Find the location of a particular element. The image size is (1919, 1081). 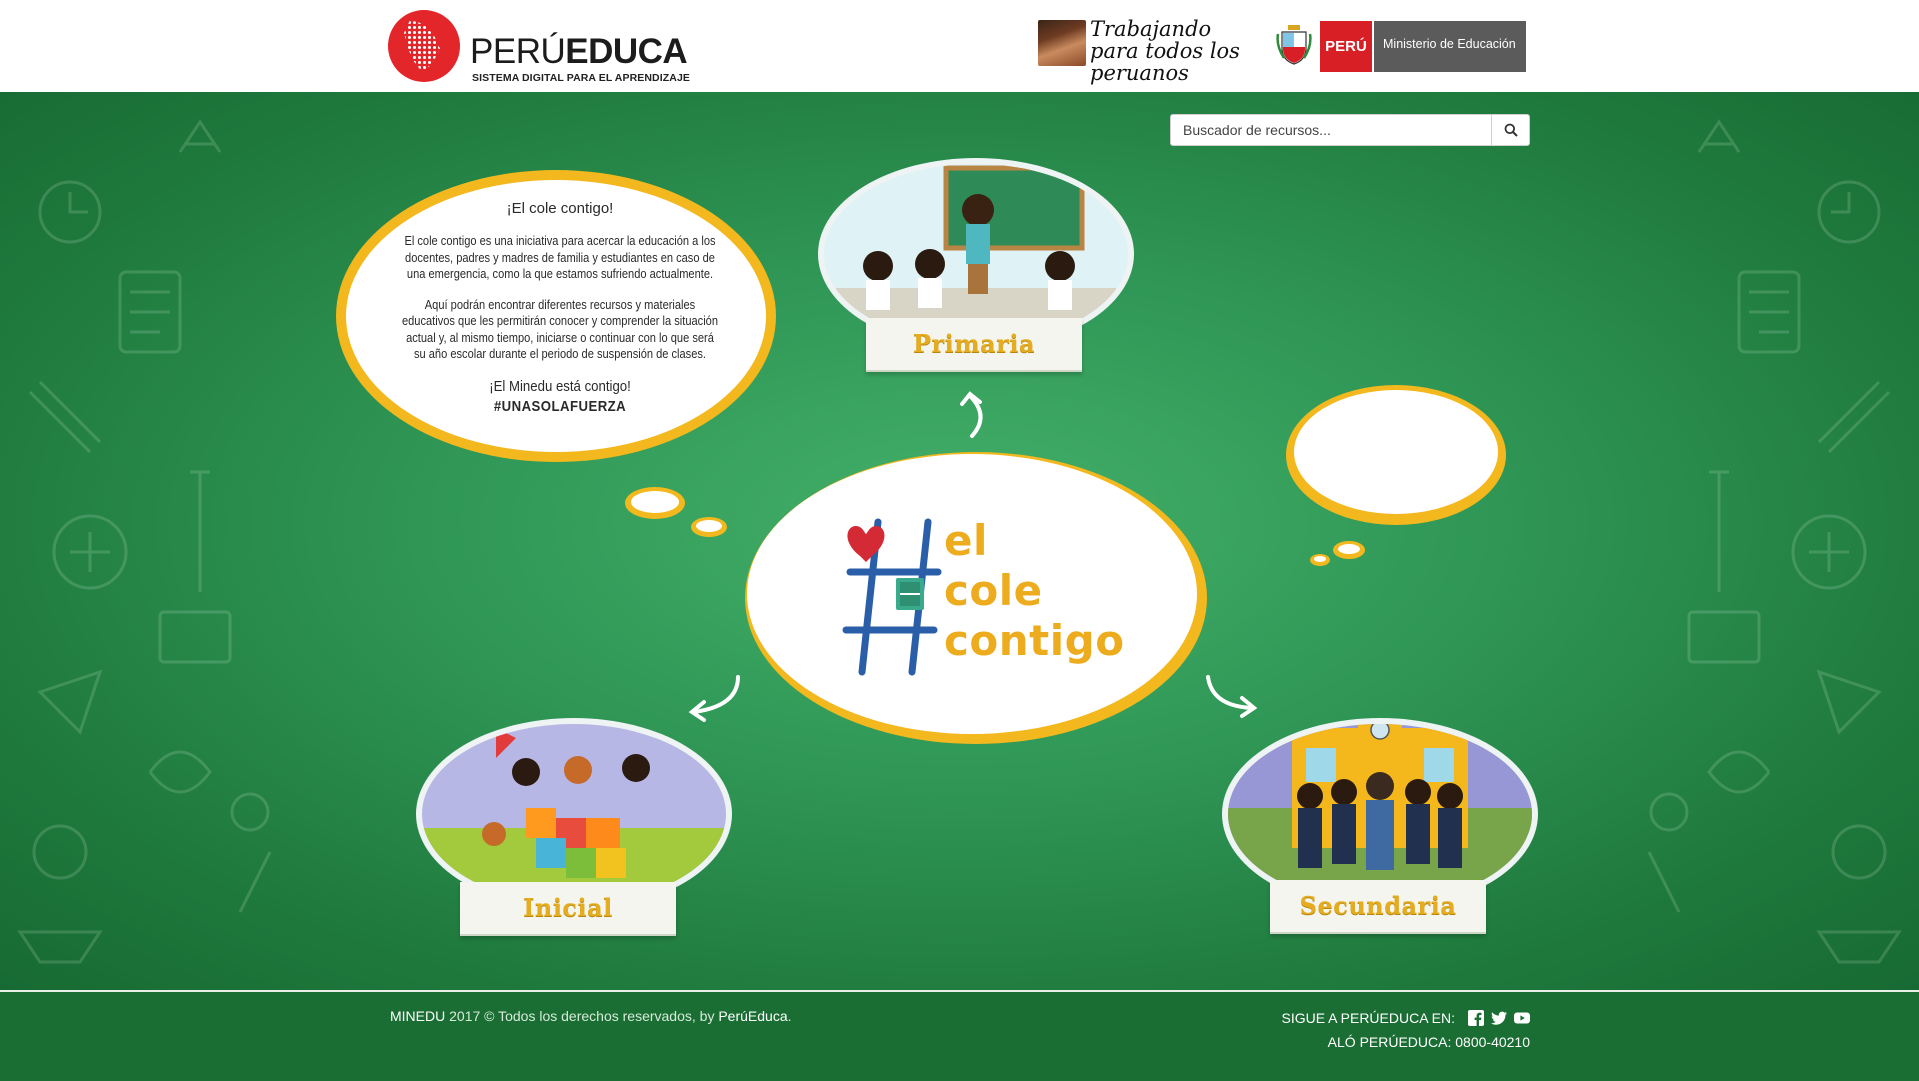

resource-search is located at coordinates (1350, 130).